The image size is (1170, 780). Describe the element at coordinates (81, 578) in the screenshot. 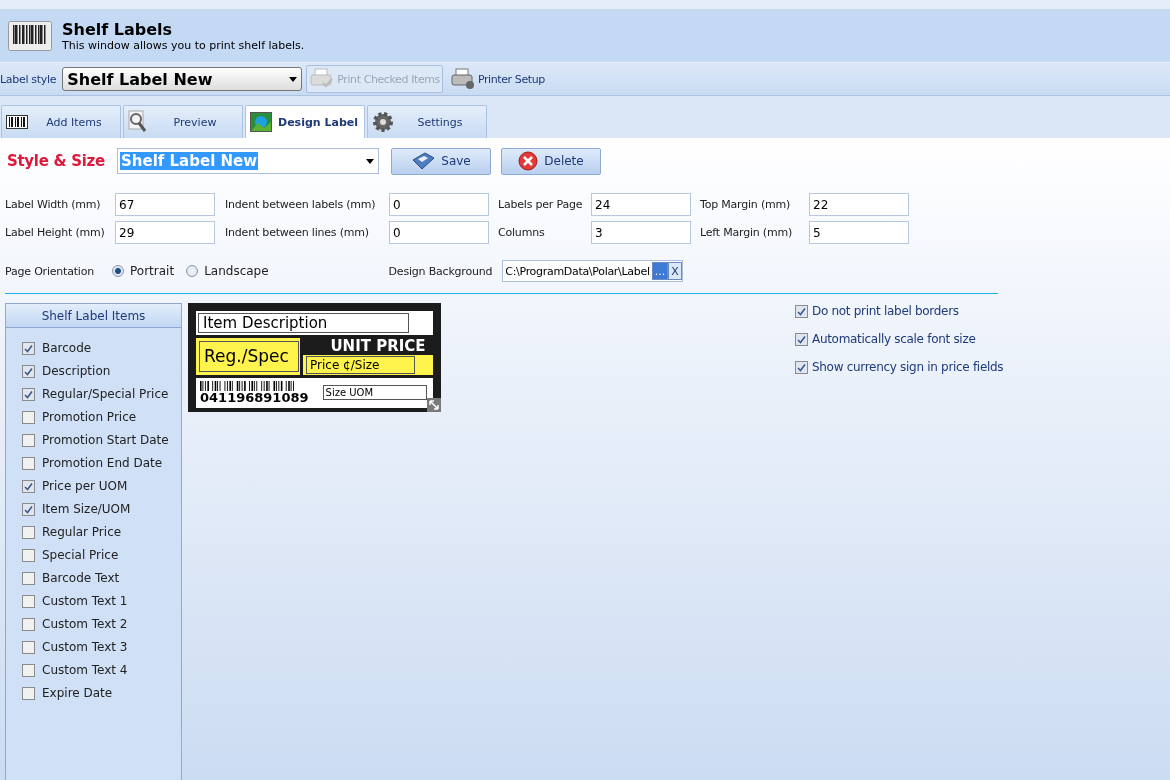

I see `checkbox-label: Barcode Text` at that location.